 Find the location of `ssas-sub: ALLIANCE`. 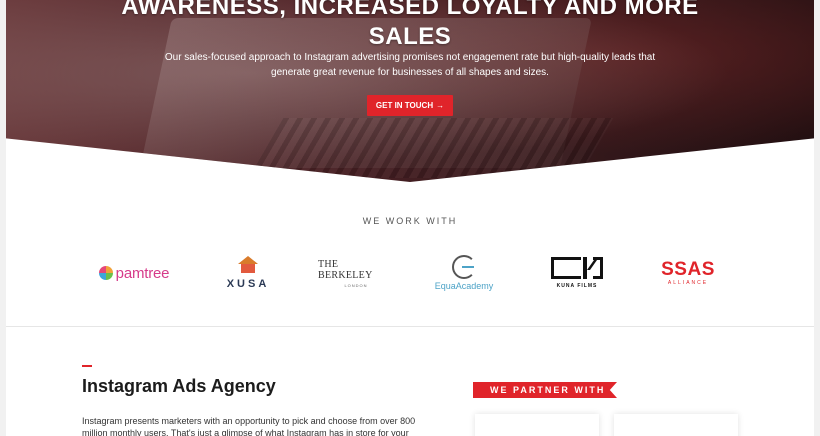

ssas-sub: ALLIANCE is located at coordinates (688, 282).